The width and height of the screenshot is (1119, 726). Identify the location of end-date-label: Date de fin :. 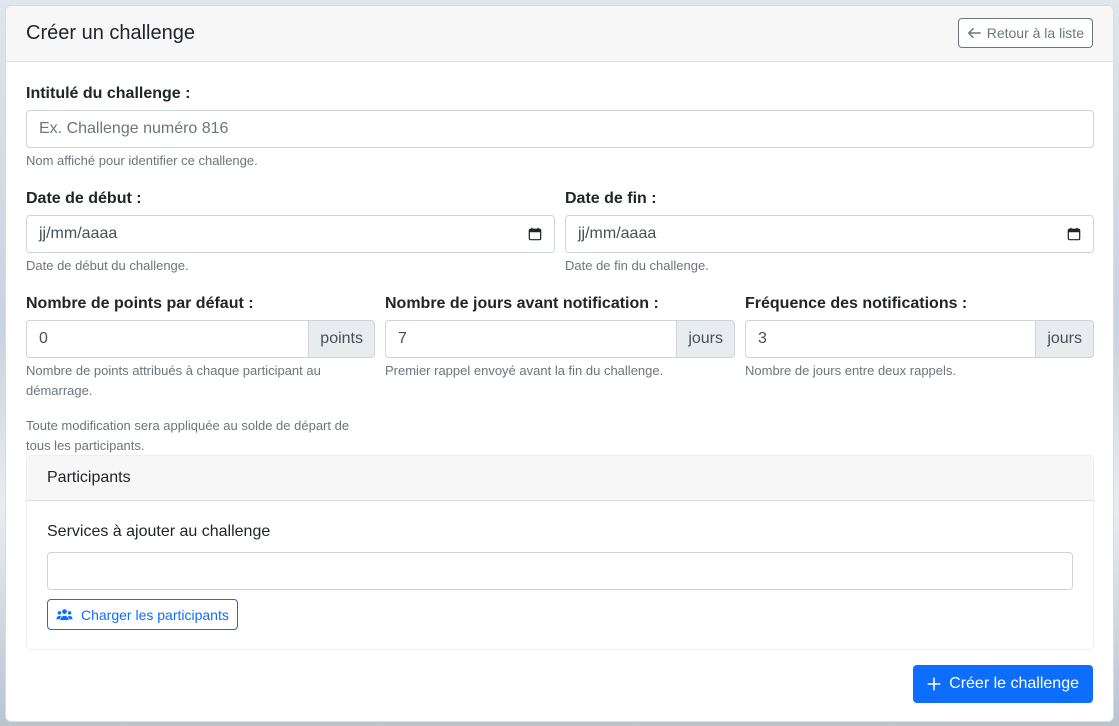
(611, 198).